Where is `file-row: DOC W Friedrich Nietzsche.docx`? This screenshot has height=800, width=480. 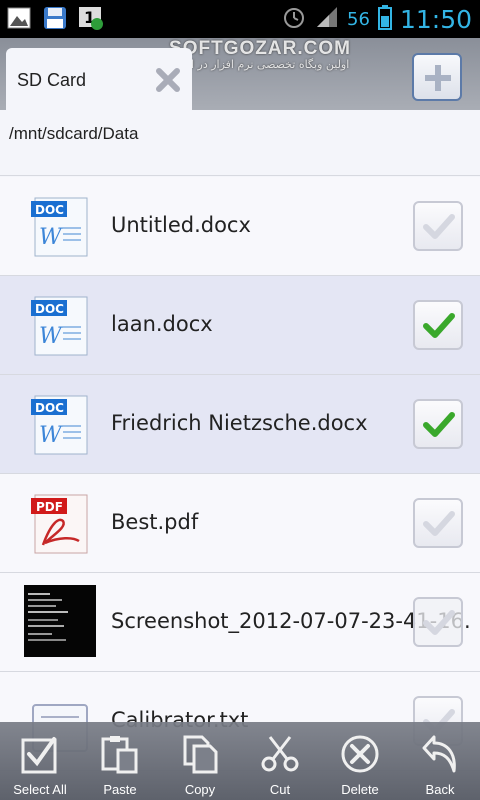 file-row: DOC W Friedrich Nietzsche.docx is located at coordinates (240, 424).